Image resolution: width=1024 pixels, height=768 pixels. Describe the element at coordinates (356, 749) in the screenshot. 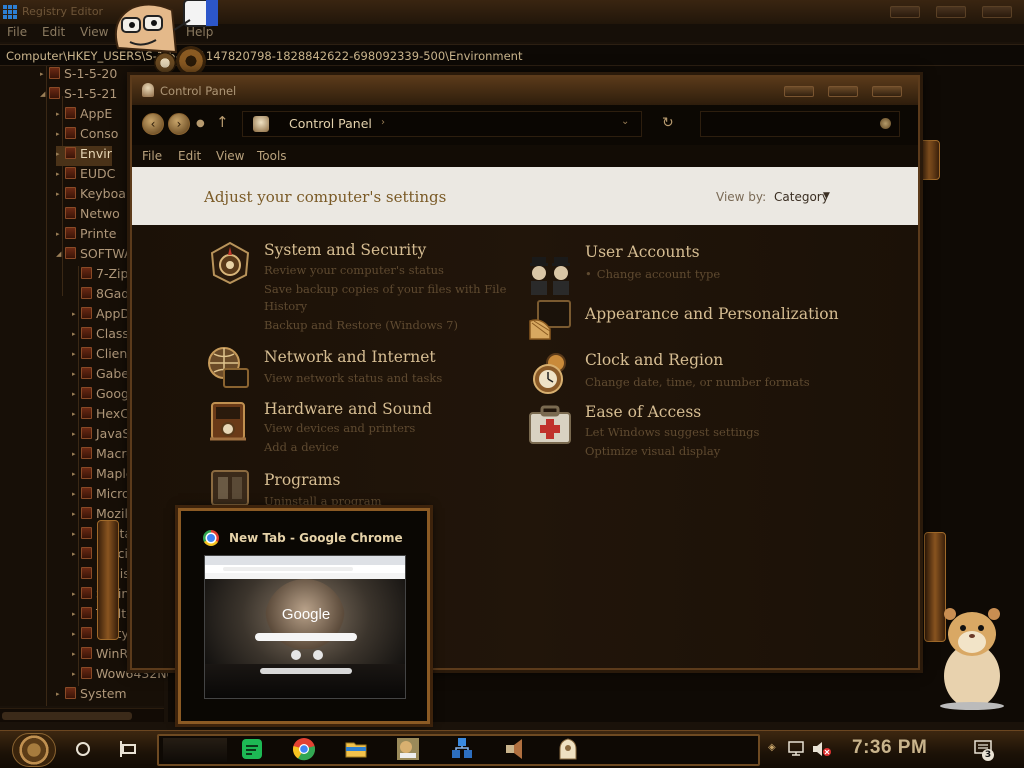

I see `file-explorer-icon` at that location.